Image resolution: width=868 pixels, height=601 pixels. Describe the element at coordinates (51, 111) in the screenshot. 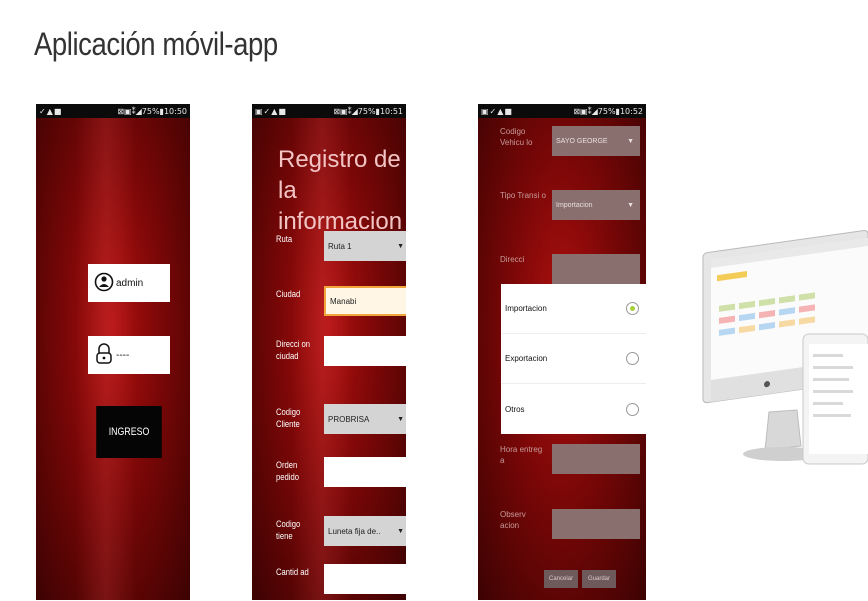

I see `status-icons-left: ✓▲■` at that location.